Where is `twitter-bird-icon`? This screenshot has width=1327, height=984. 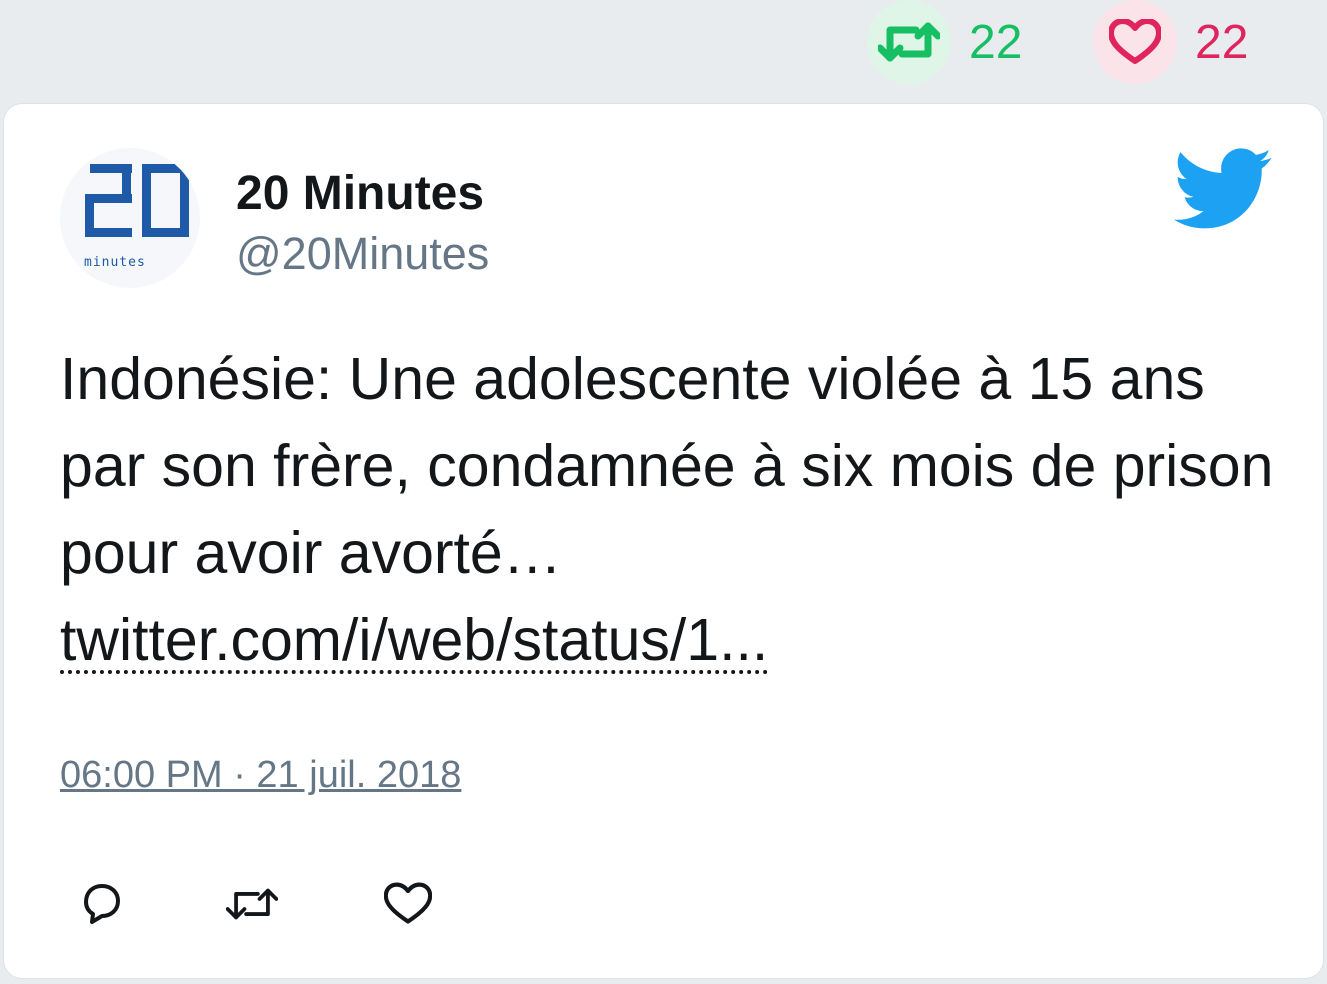 twitter-bird-icon is located at coordinates (1223, 189).